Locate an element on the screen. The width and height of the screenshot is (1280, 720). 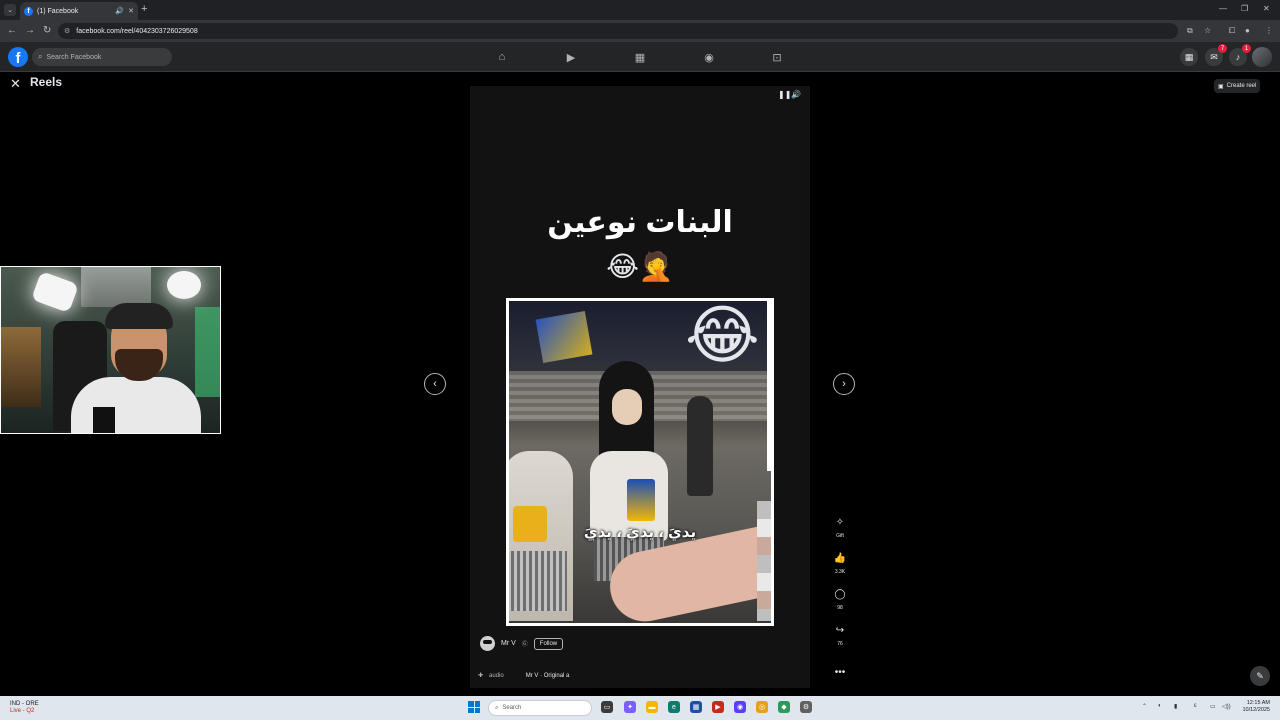
settings-gear-icon: ⚙ is located at coordinates (806, 707).